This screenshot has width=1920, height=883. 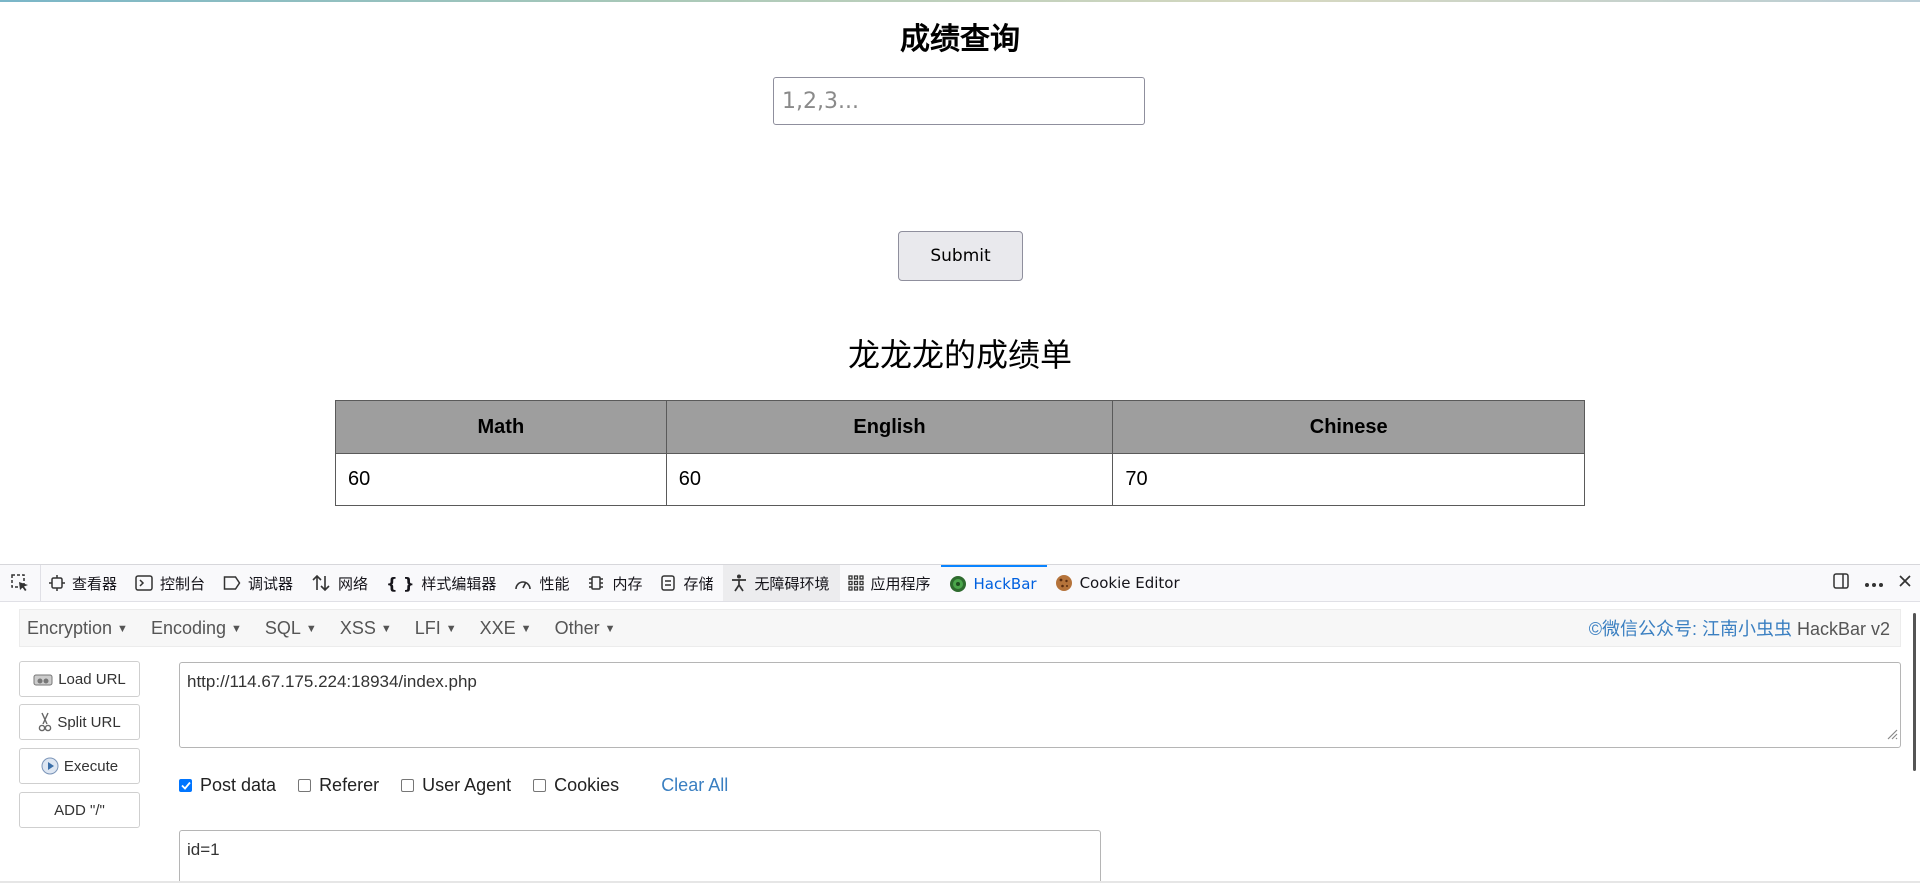 What do you see at coordinates (792, 583) in the screenshot?
I see `tab-label: 无障碍环境` at bounding box center [792, 583].